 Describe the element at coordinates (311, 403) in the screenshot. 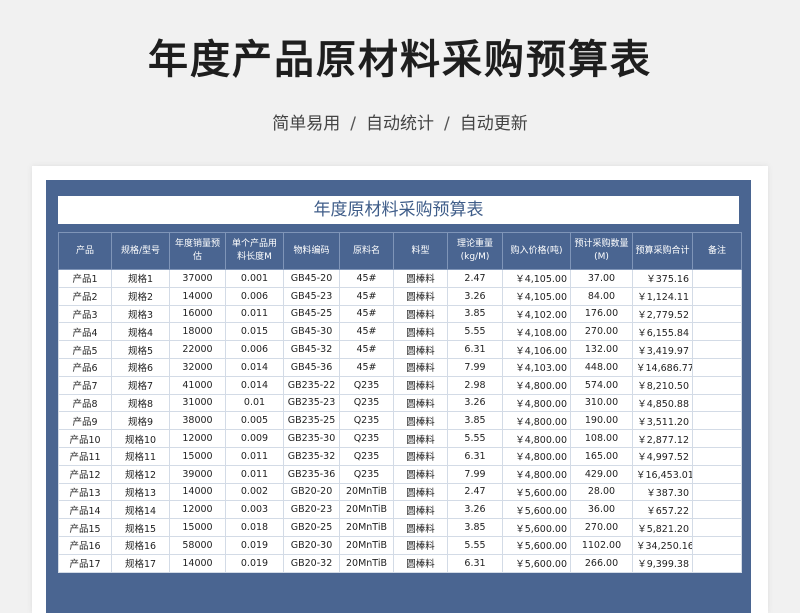

I see `table-cell: GB235-23` at that location.